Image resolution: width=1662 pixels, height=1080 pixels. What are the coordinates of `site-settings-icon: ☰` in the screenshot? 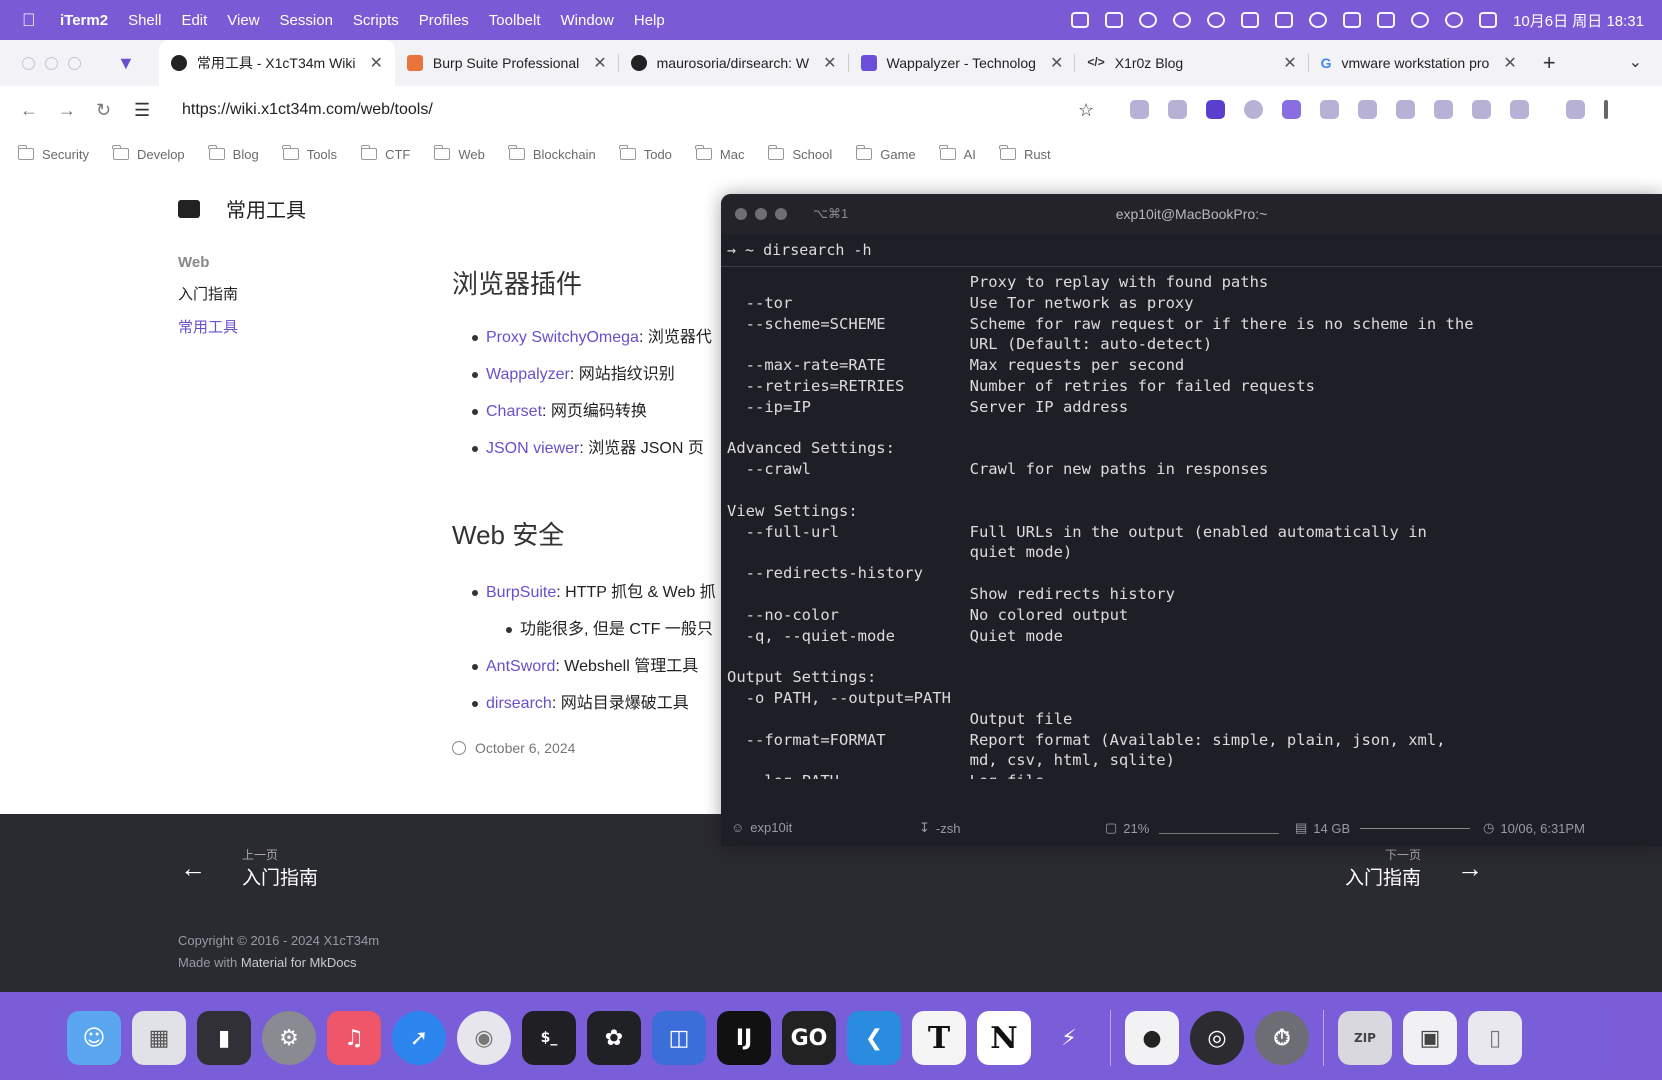 It's located at (143, 110).